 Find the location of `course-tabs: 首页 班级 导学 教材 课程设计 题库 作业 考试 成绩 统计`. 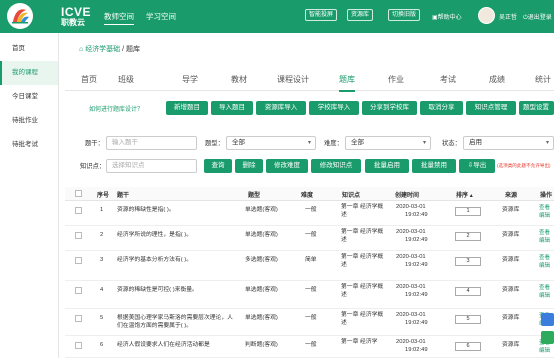

course-tabs: 首页 班级 导学 教材 课程设计 题库 作业 考试 成绩 统计 is located at coordinates (309, 80).